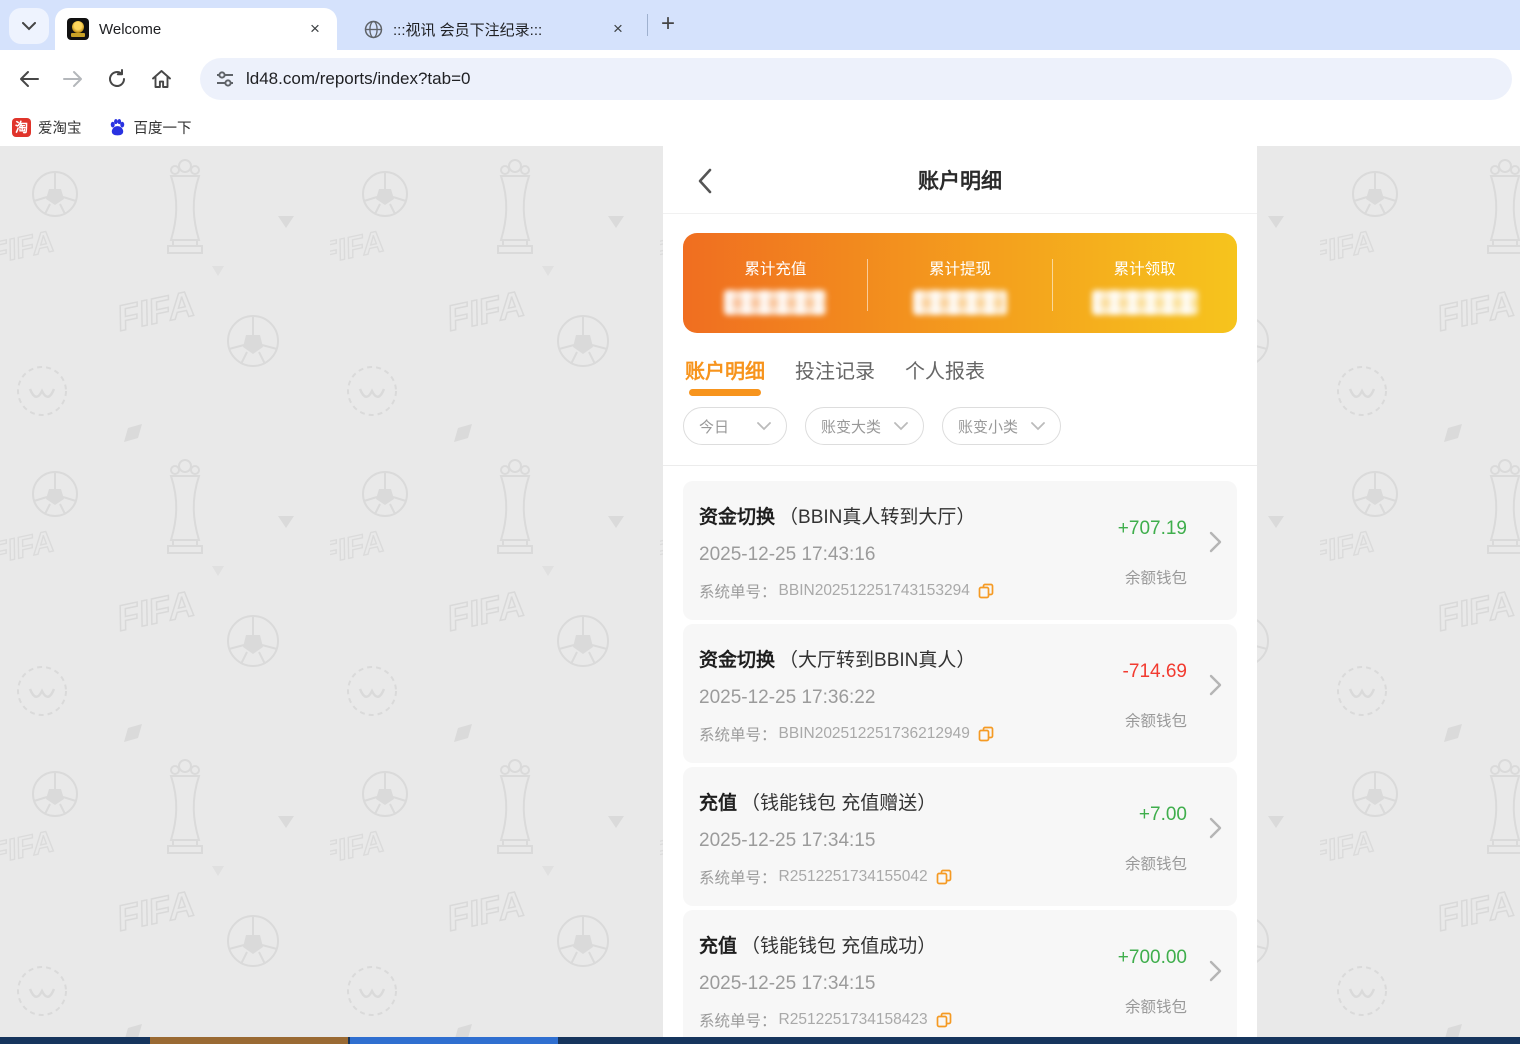 The height and width of the screenshot is (1044, 1520). Describe the element at coordinates (760, 25) in the screenshot. I see `tab-strip: Welcome × :::视讯 会员下注纪录::: × +` at that location.